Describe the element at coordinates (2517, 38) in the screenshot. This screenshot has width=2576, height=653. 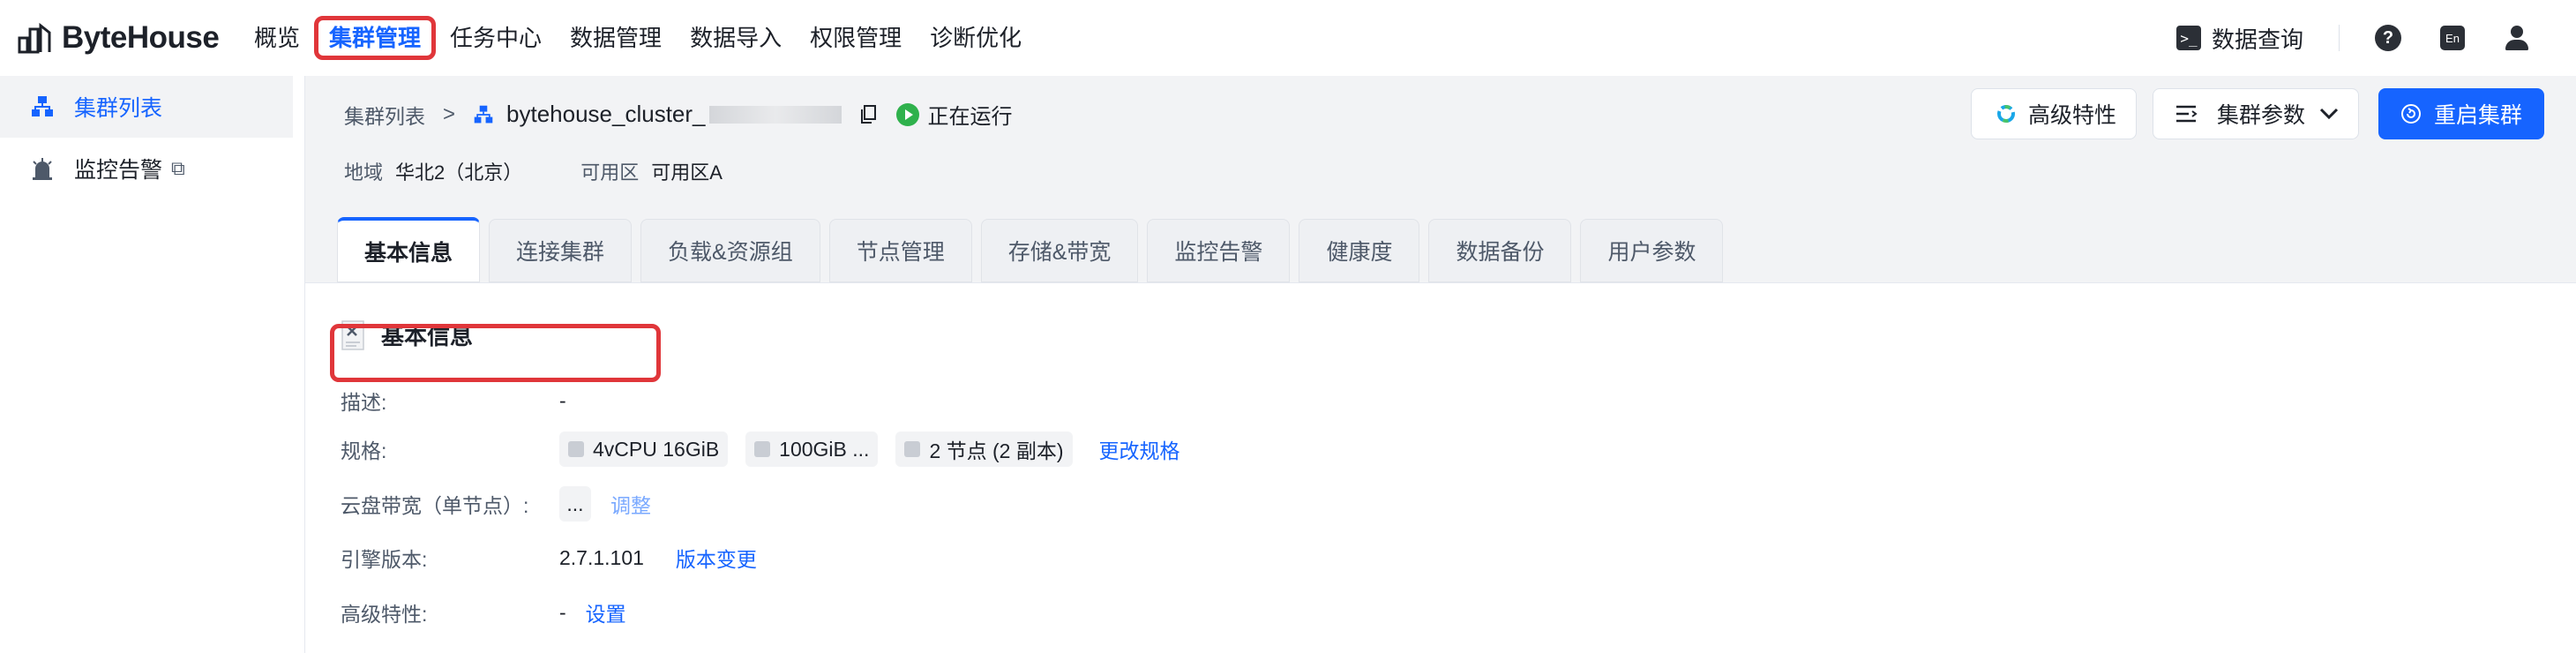
I see `user-icon` at that location.